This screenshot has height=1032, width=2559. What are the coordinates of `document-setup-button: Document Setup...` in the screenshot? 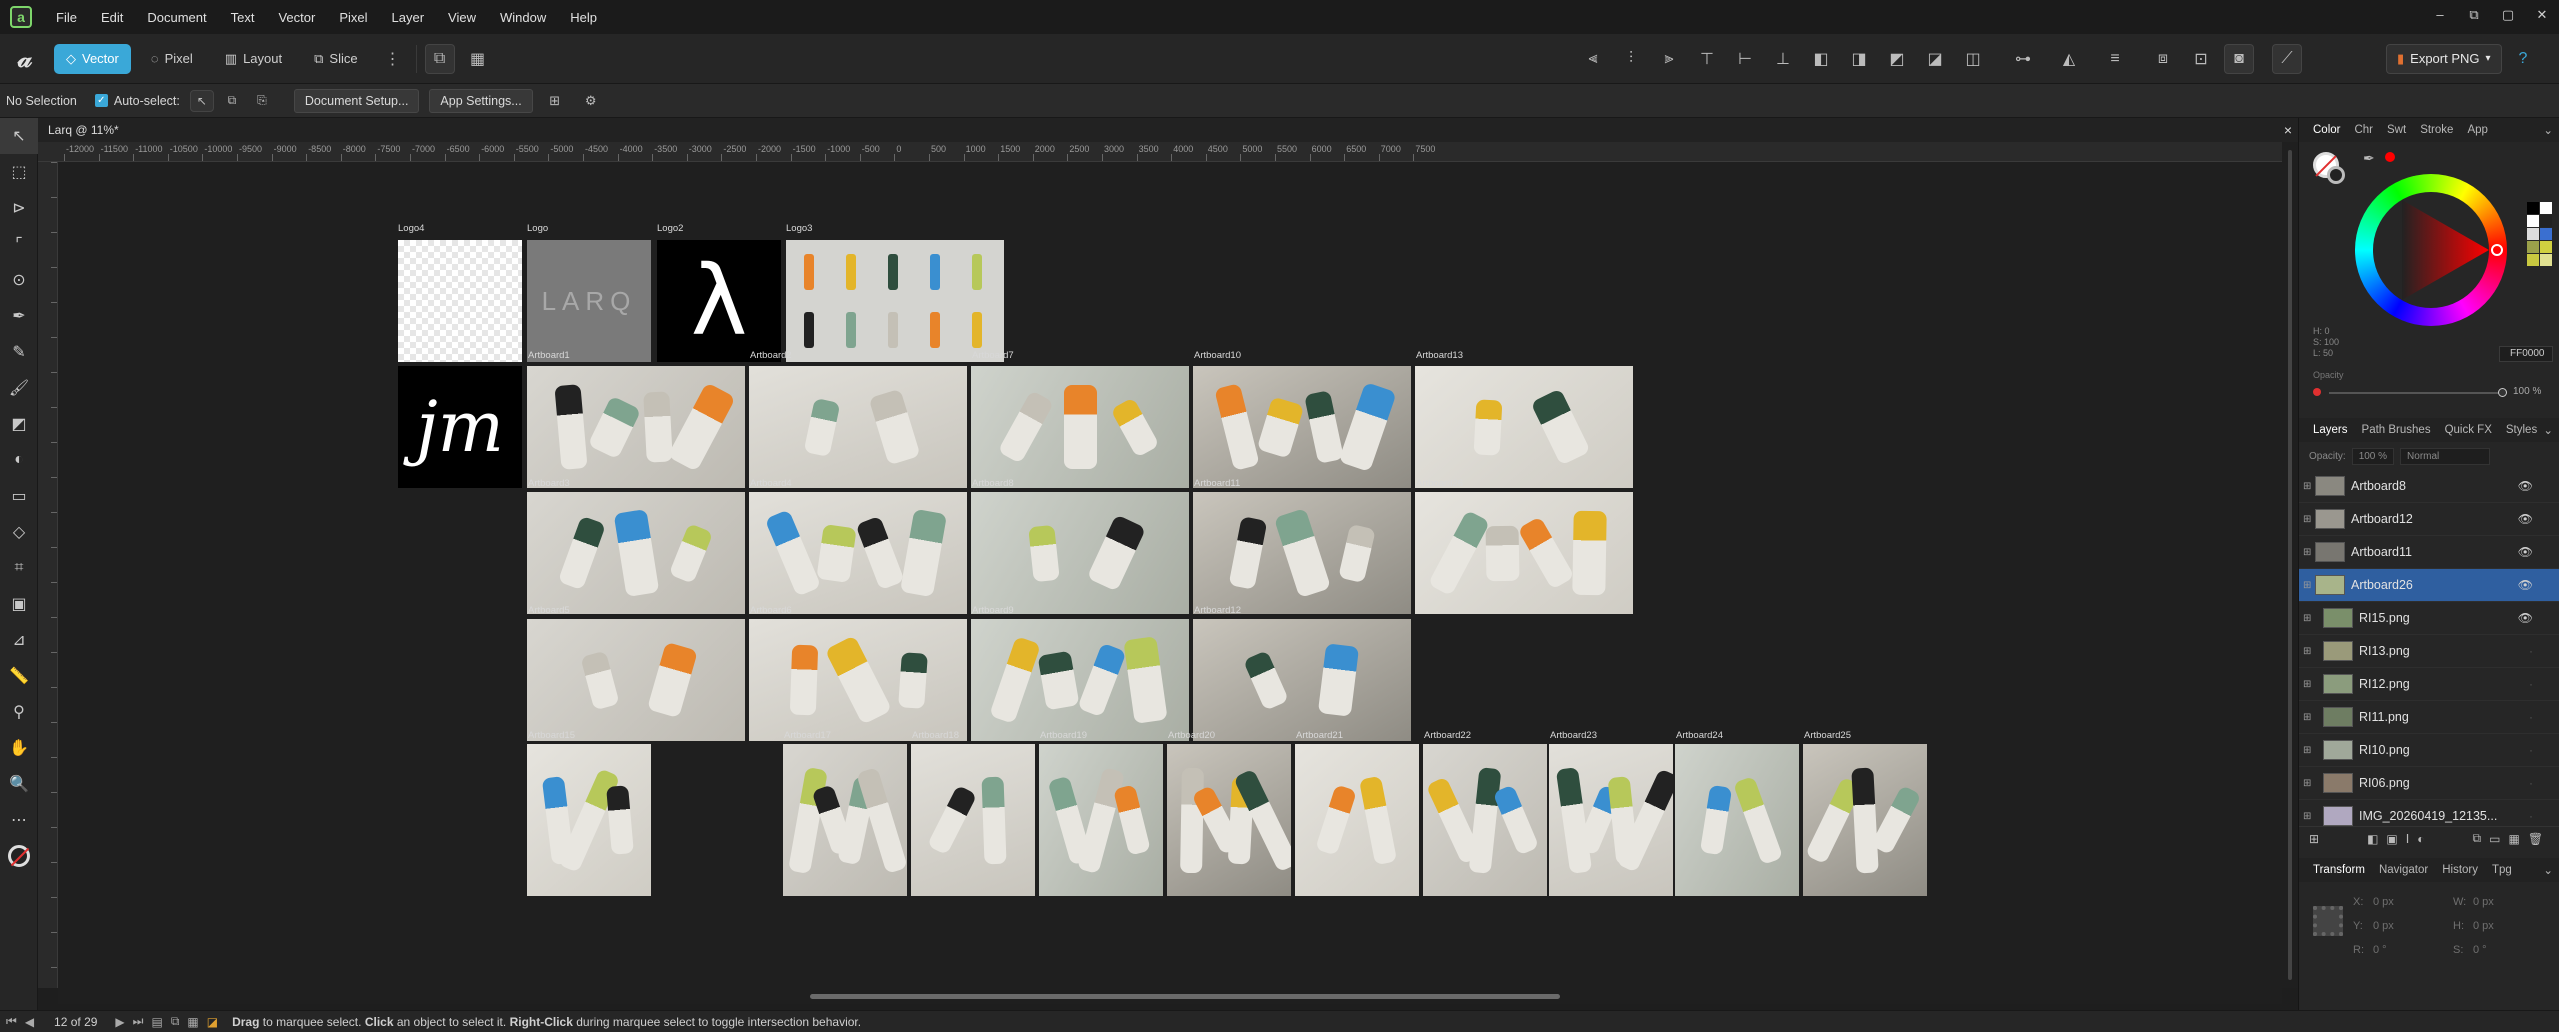 It's located at (356, 100).